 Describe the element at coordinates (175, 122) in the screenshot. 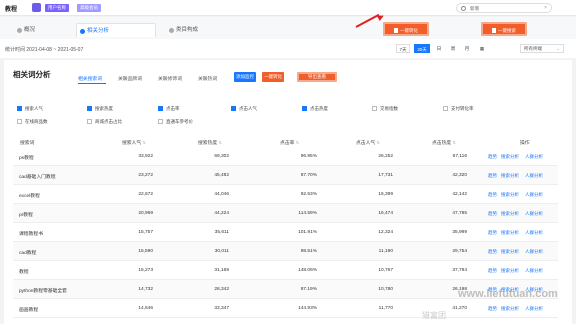

I see `metric-checkbox: 直通车参考价` at that location.